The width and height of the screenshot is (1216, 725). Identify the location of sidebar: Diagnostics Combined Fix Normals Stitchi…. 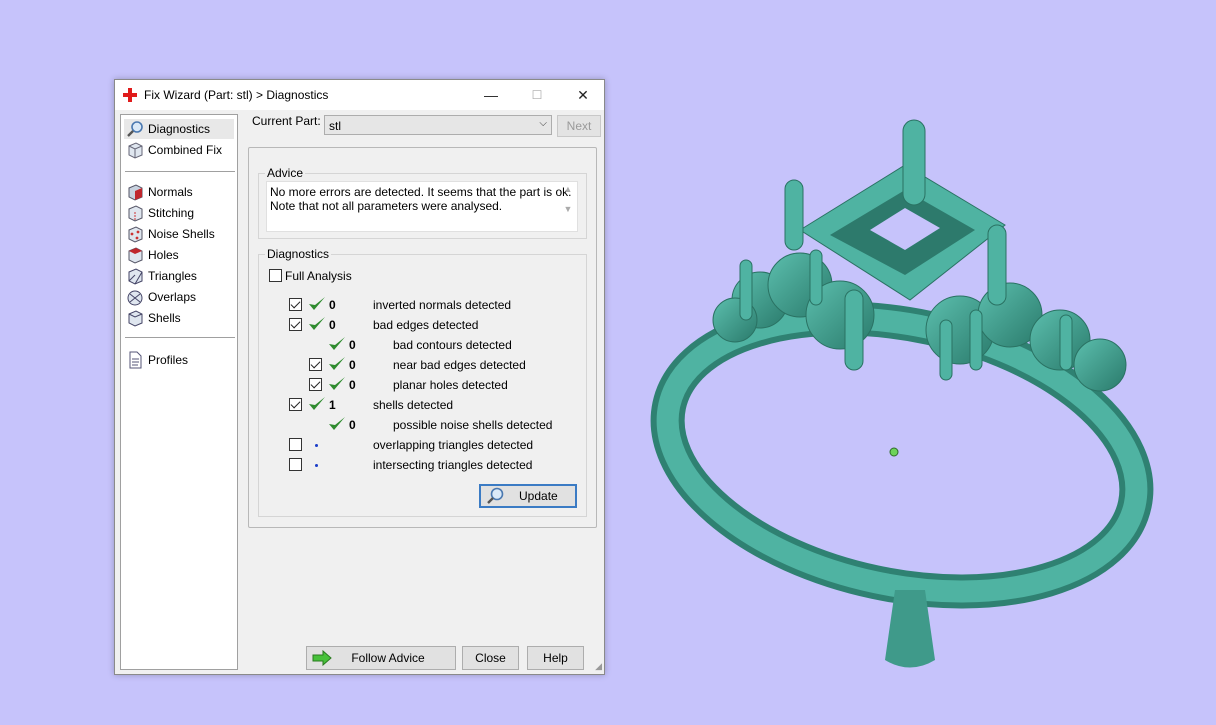
(179, 392).